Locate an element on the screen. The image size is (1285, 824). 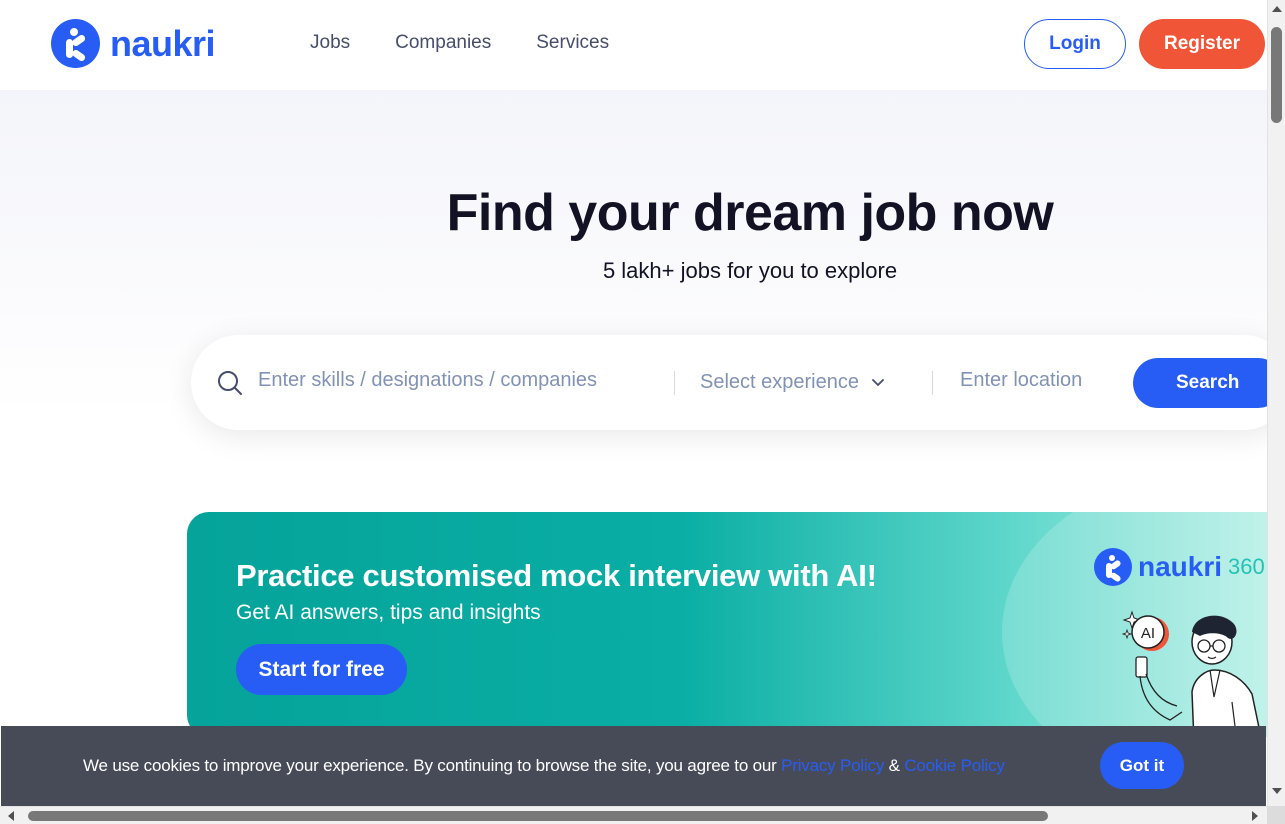
nav-jobs: Jobs is located at coordinates (330, 43).